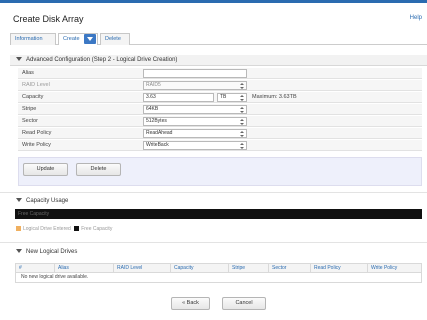  What do you see at coordinates (157, 145) in the screenshot?
I see `write-policy-value: WriteBack` at bounding box center [157, 145].